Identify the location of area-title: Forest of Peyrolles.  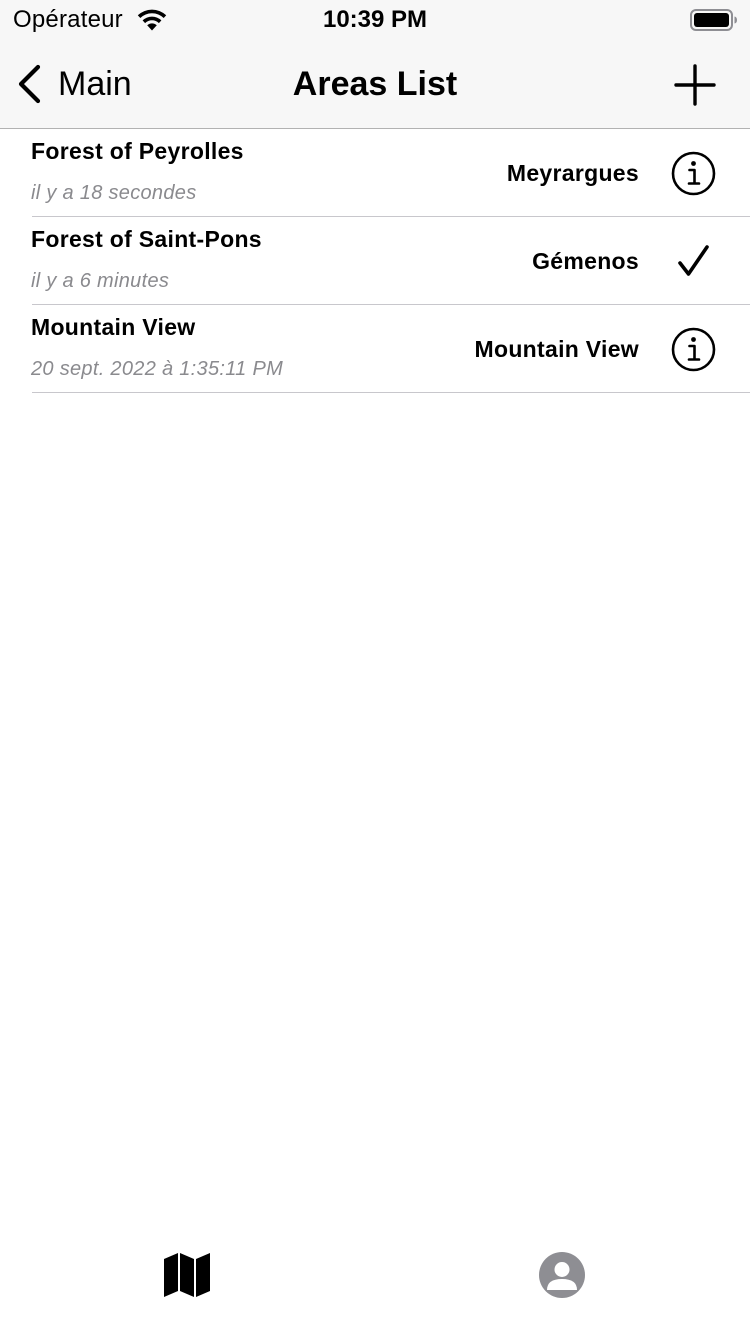
(137, 151).